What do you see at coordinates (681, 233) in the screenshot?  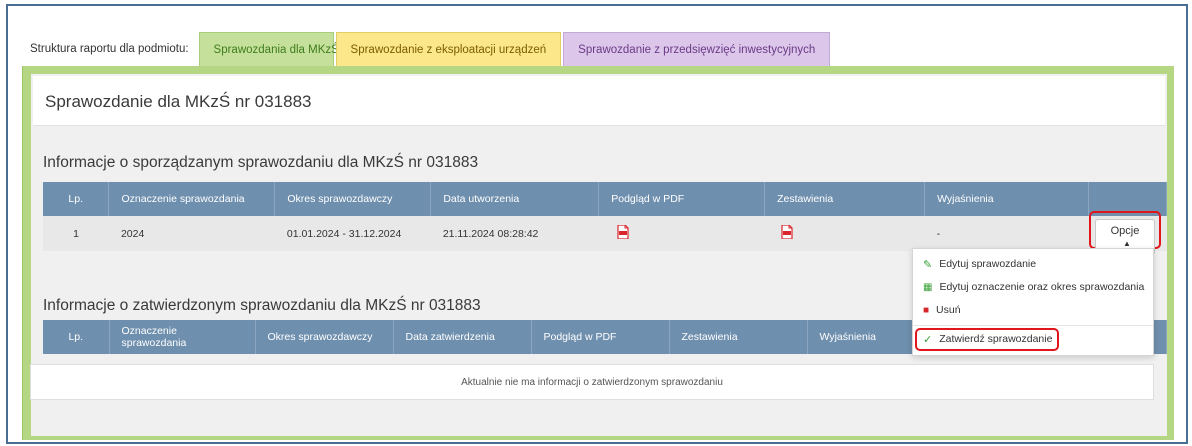 I see `cell-pdf` at bounding box center [681, 233].